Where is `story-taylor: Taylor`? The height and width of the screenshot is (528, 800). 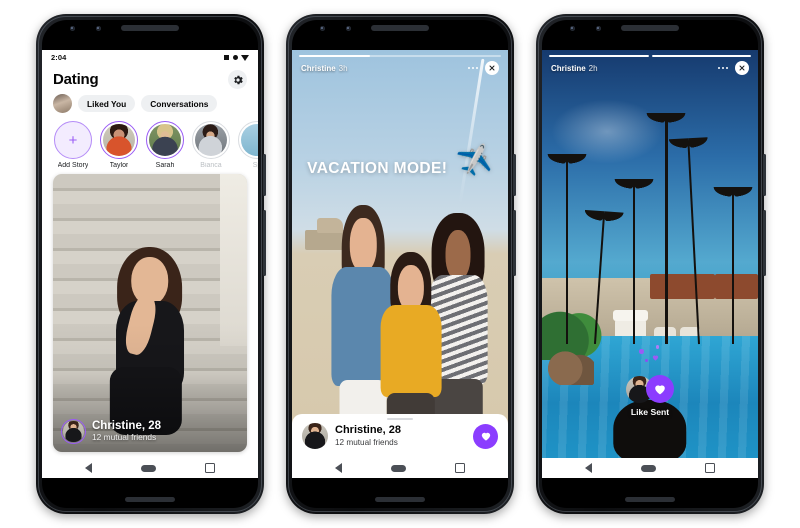
story-taylor: Taylor is located at coordinates (119, 145).